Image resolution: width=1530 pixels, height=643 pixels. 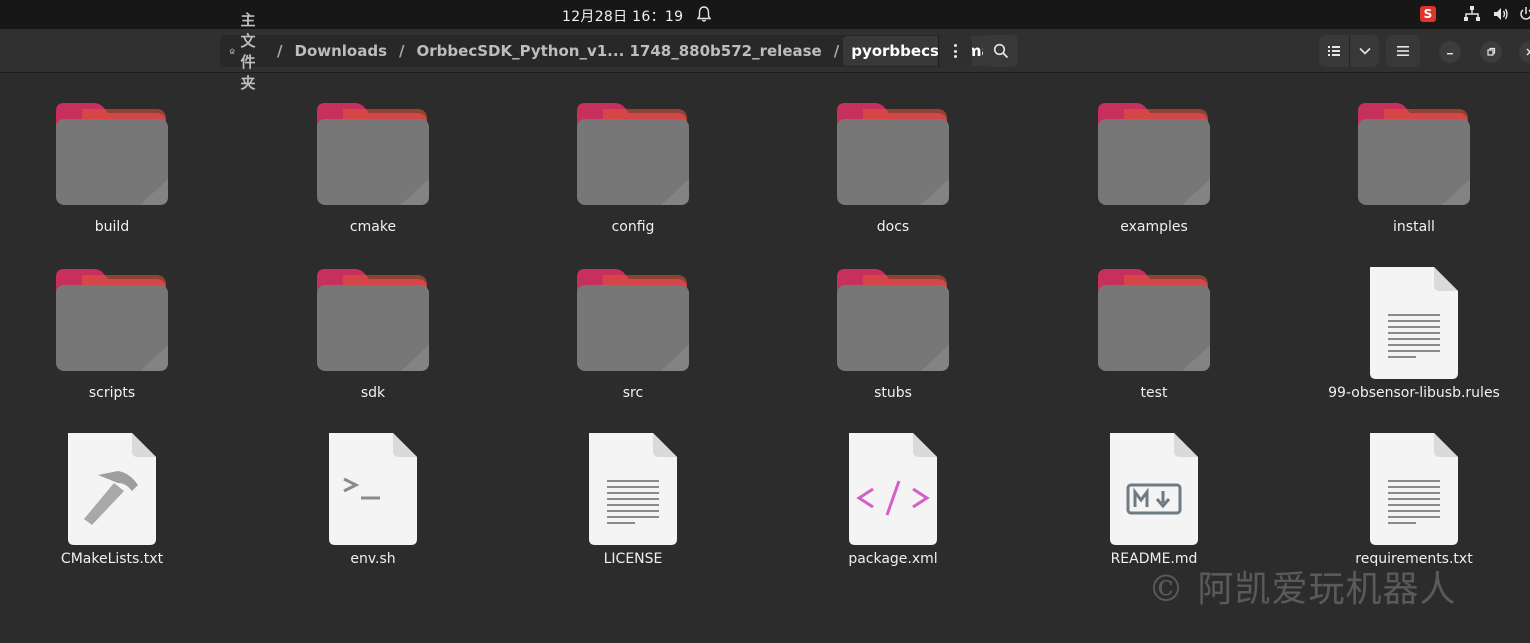 What do you see at coordinates (1154, 227) in the screenshot?
I see `file-name: examples` at bounding box center [1154, 227].